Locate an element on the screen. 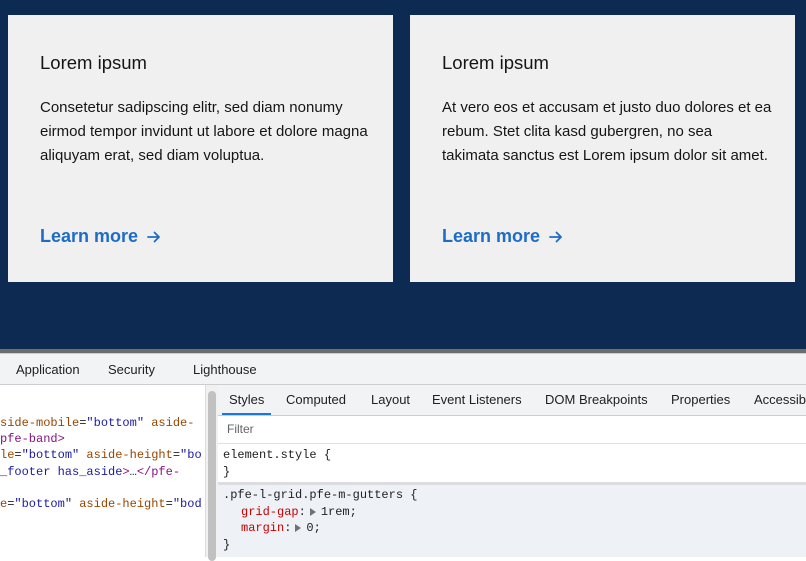 This screenshot has width=806, height=561. tab-styles: Styles is located at coordinates (246, 403).